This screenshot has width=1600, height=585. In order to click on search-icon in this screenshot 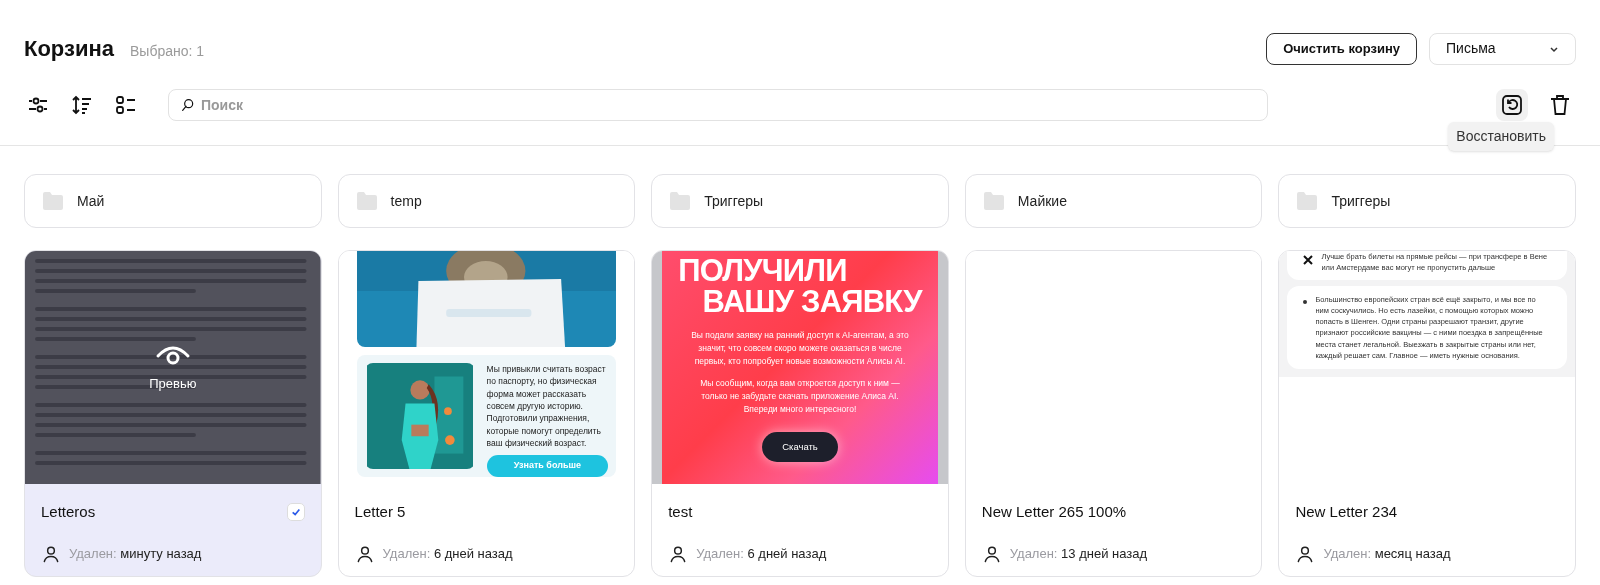, I will do `click(188, 105)`.